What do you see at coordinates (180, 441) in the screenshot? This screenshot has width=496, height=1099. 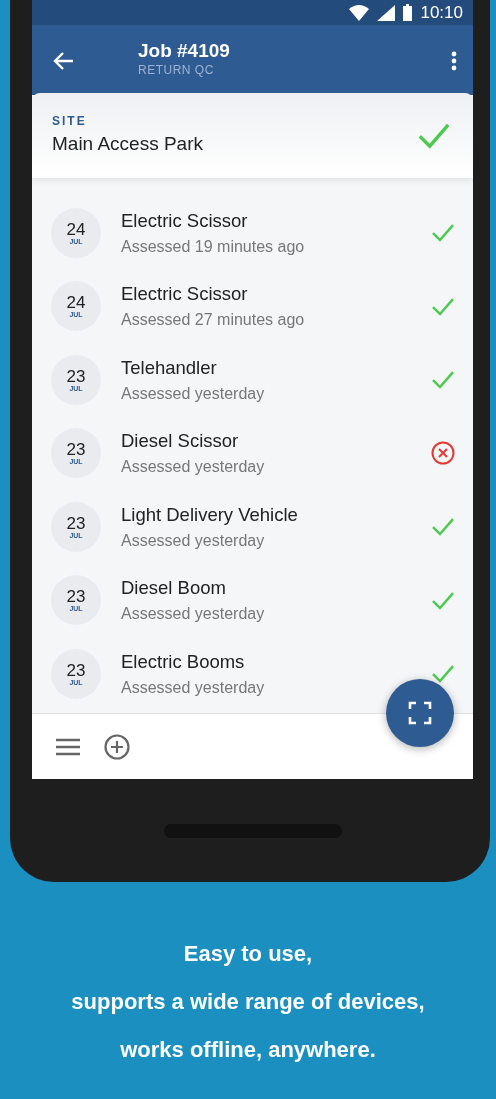 I see `assessment-title: Diesel Scissor` at bounding box center [180, 441].